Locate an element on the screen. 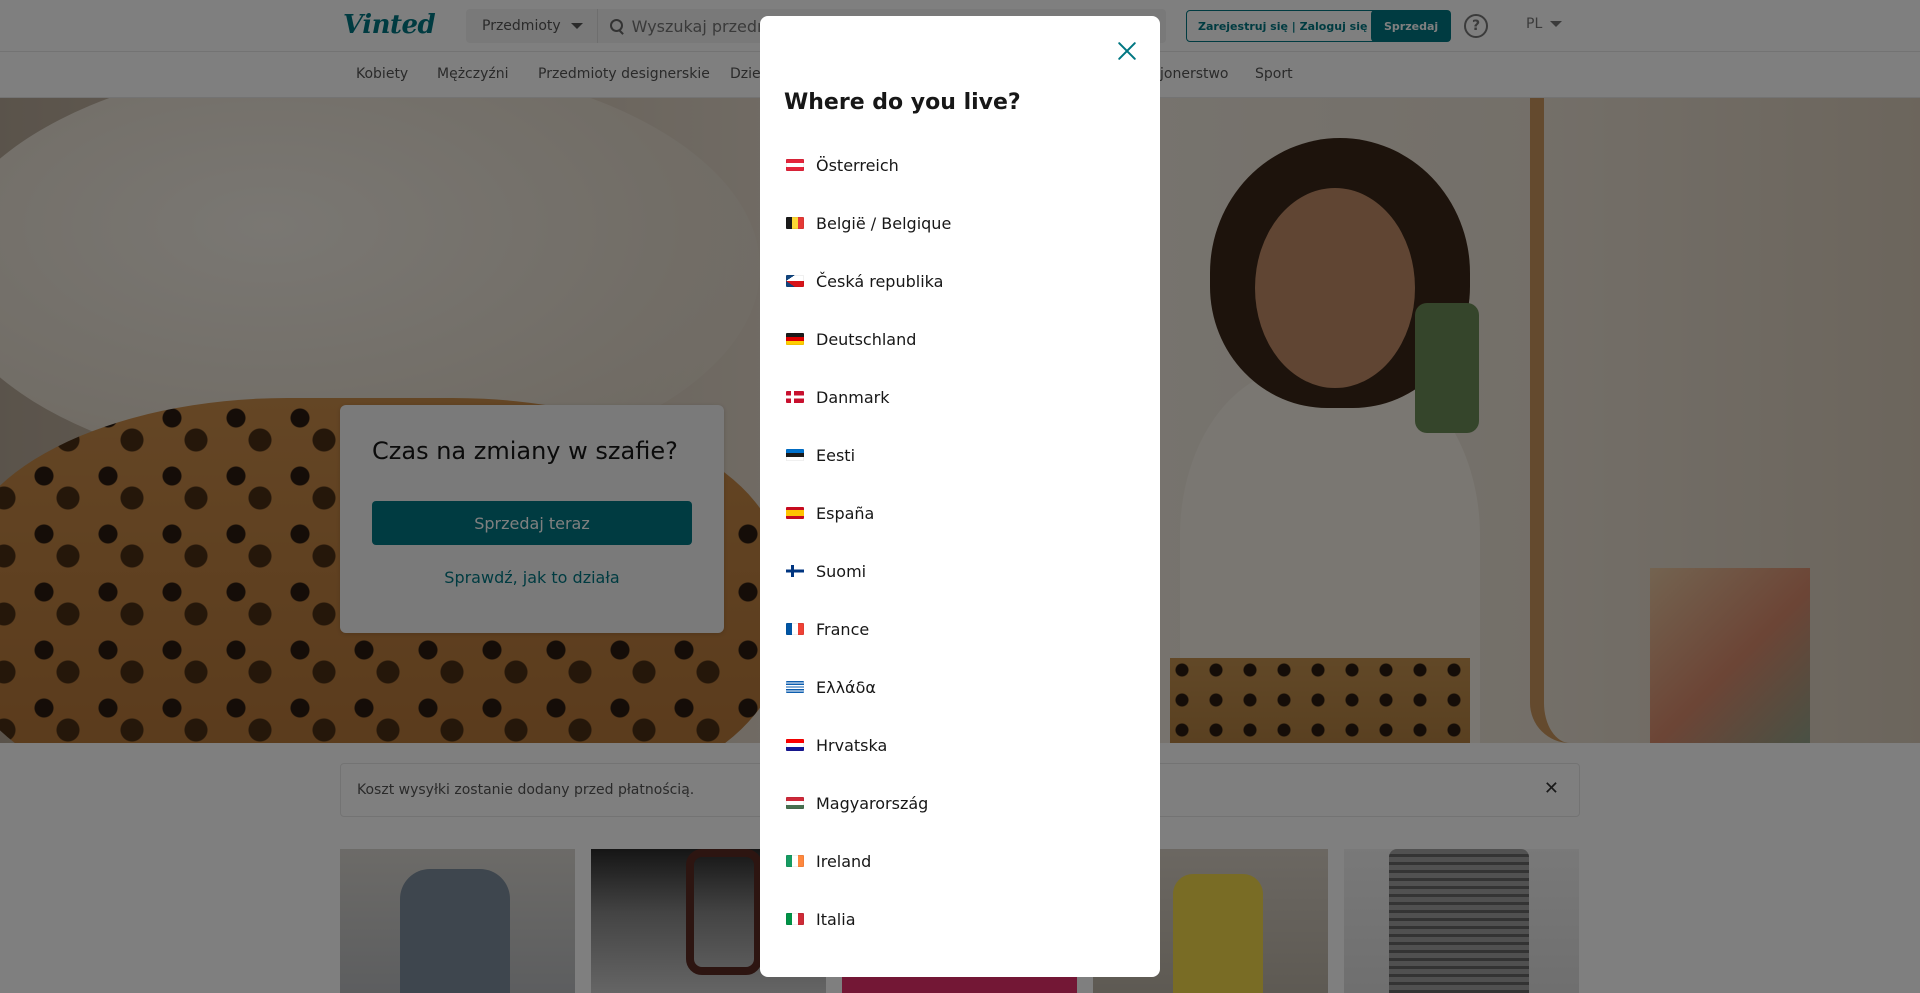  country-label: Österreich is located at coordinates (857, 165).